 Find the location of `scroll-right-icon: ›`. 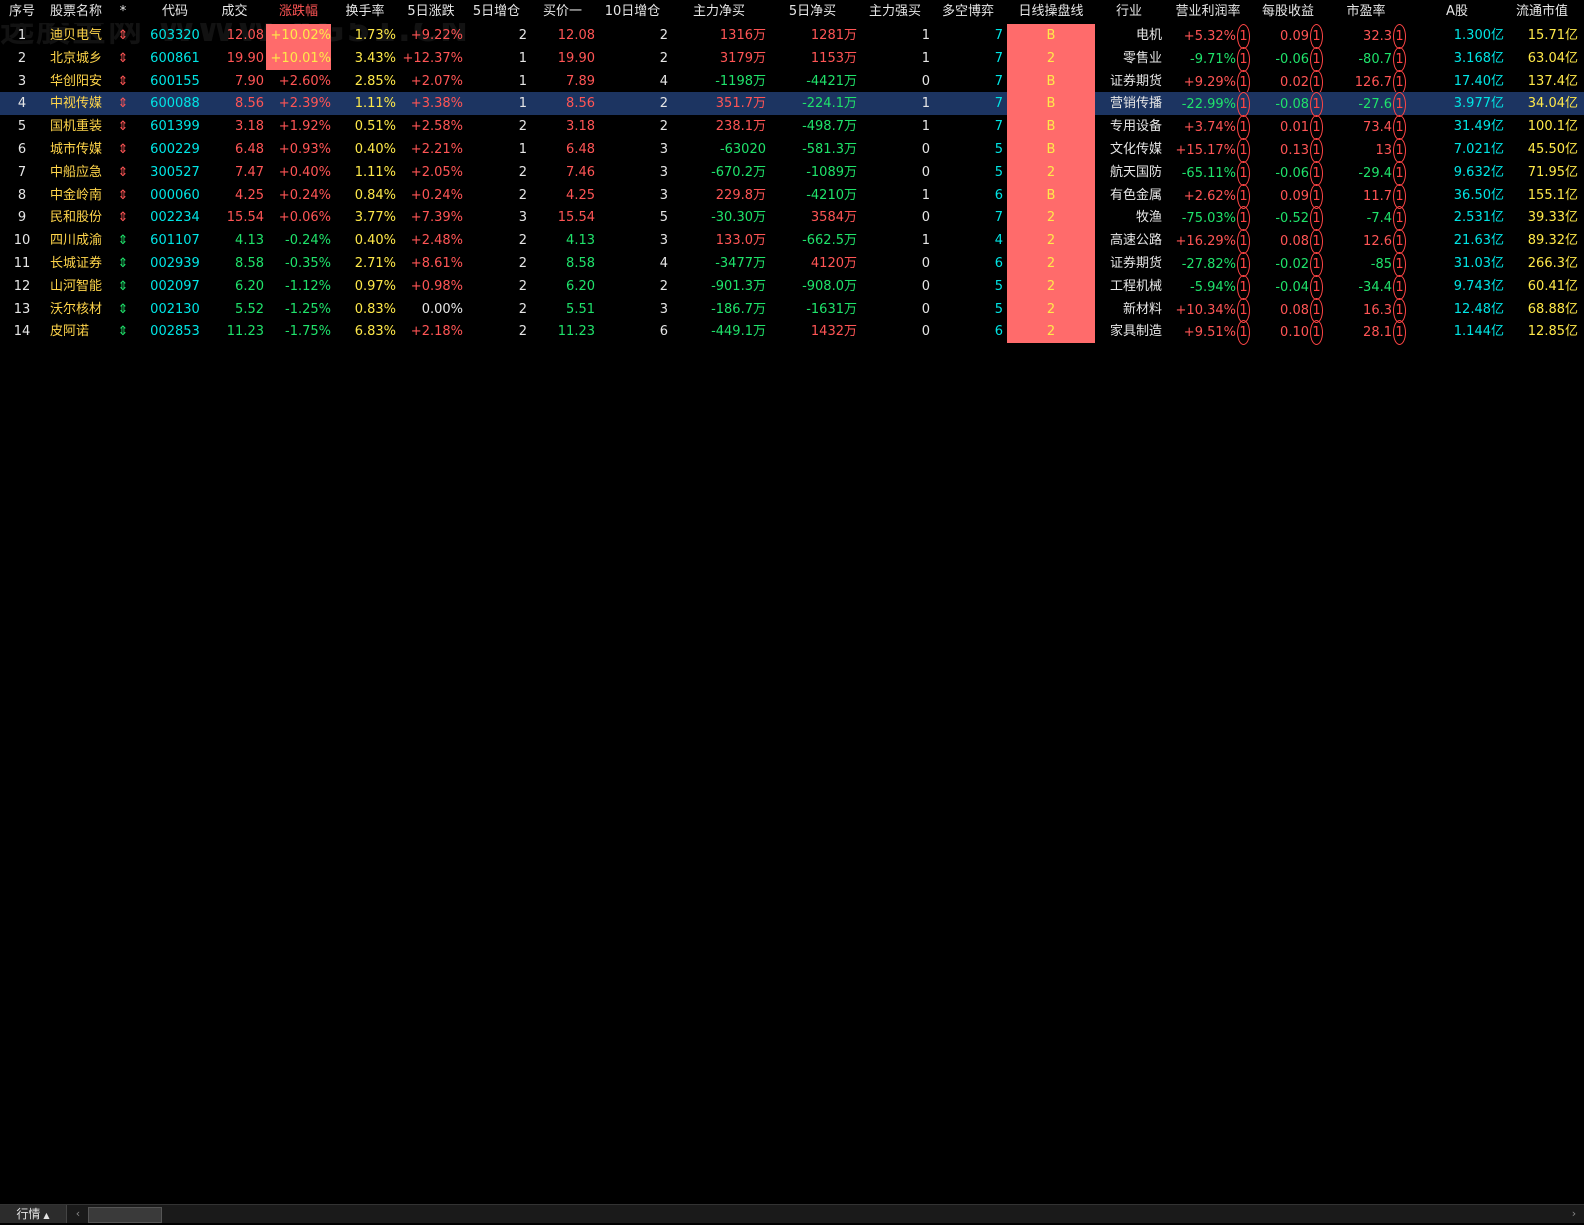

scroll-right-icon: › is located at coordinates (1574, 1214).